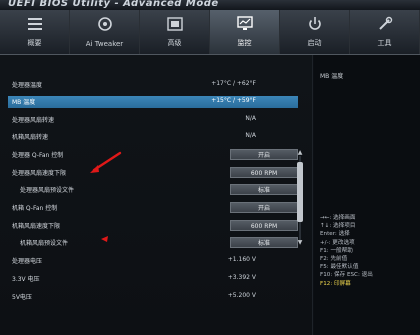  Describe the element at coordinates (244, 23) in the screenshot. I see `monitor-icon` at that location.